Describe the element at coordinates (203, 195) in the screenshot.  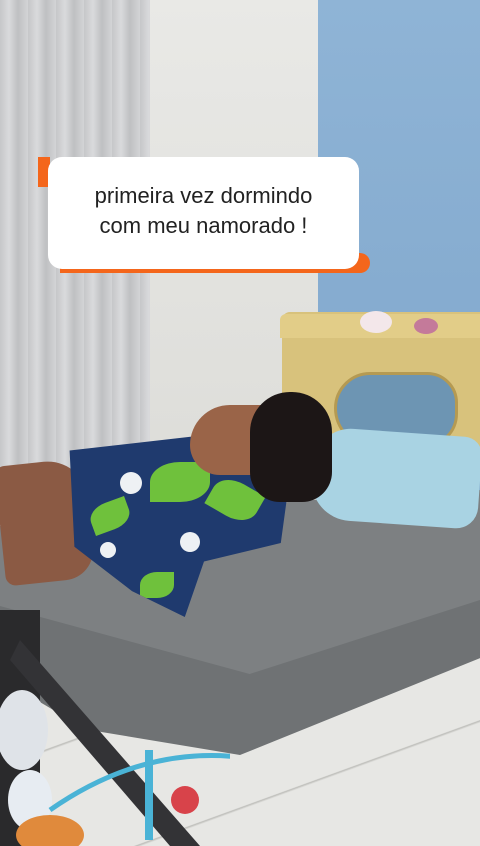
I see `caption-line-1: primeira vez dormindo` at that location.